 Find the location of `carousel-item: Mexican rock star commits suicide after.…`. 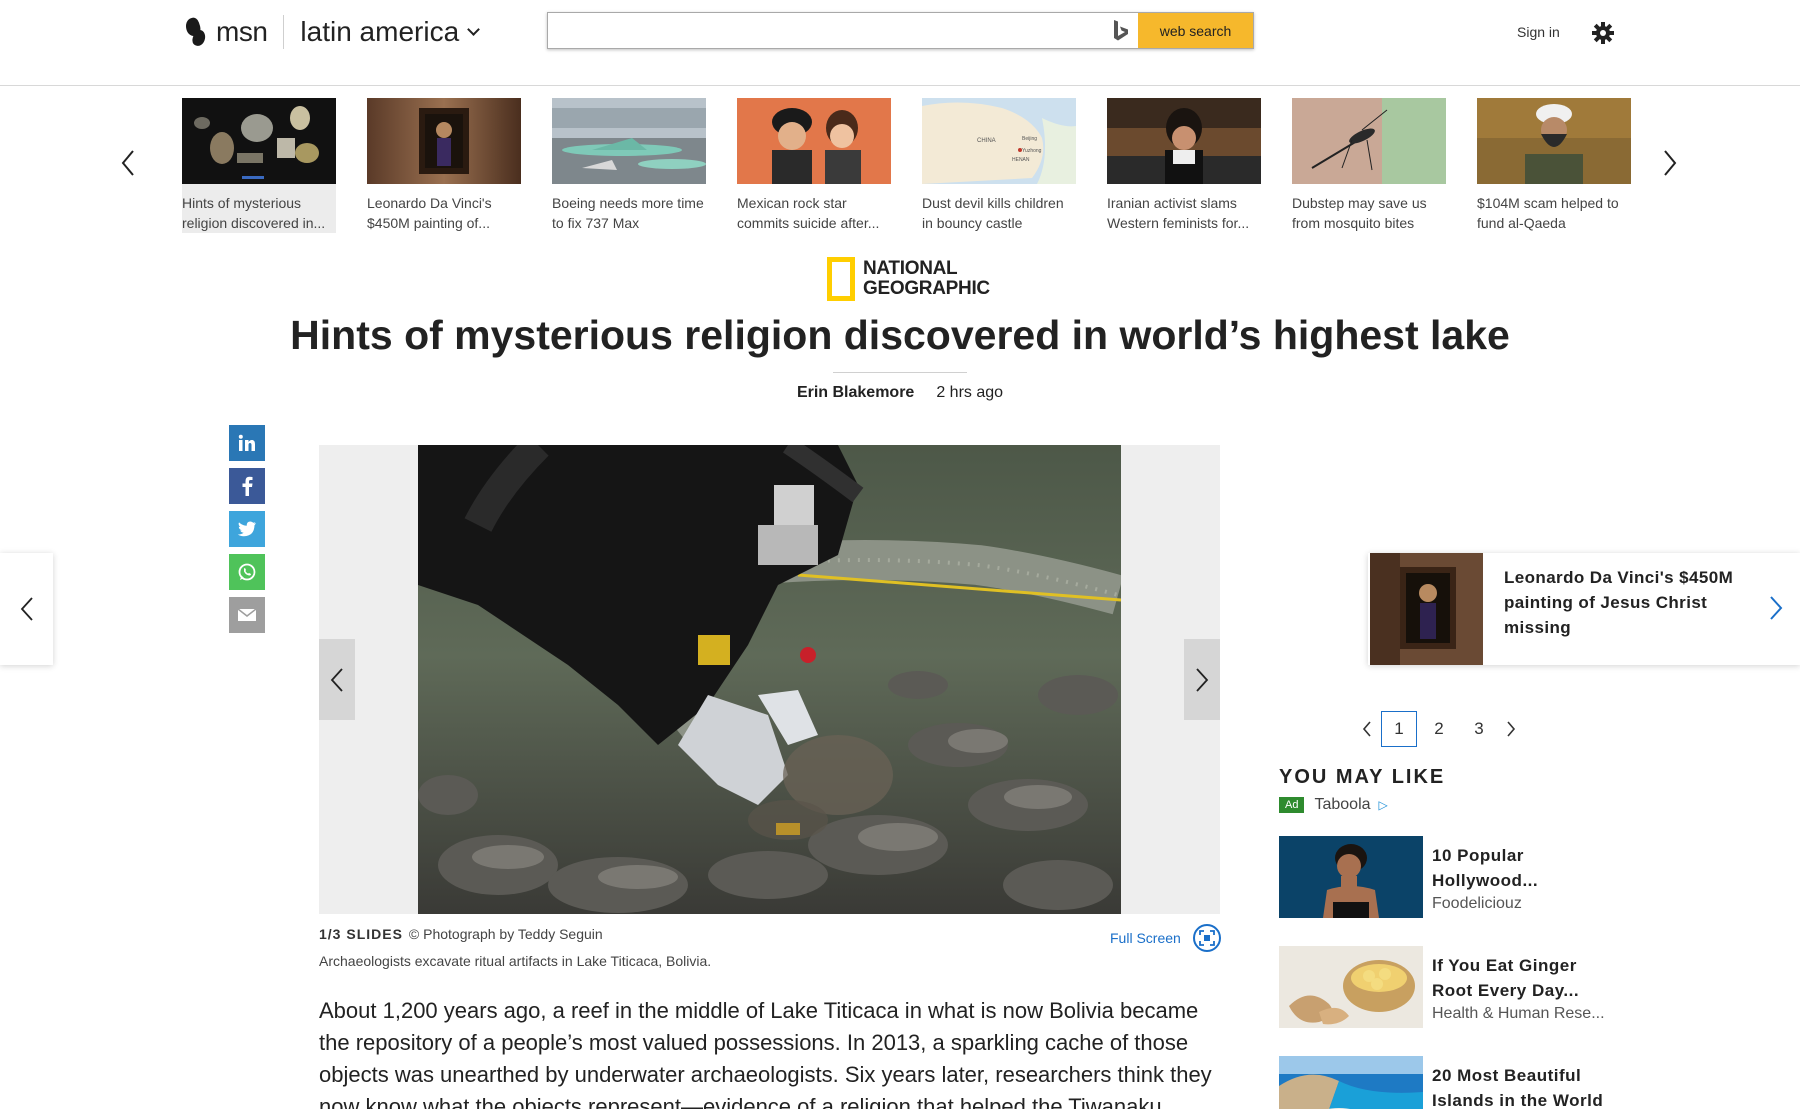

carousel-item: Mexican rock star commits suicide after.… is located at coordinates (814, 165).